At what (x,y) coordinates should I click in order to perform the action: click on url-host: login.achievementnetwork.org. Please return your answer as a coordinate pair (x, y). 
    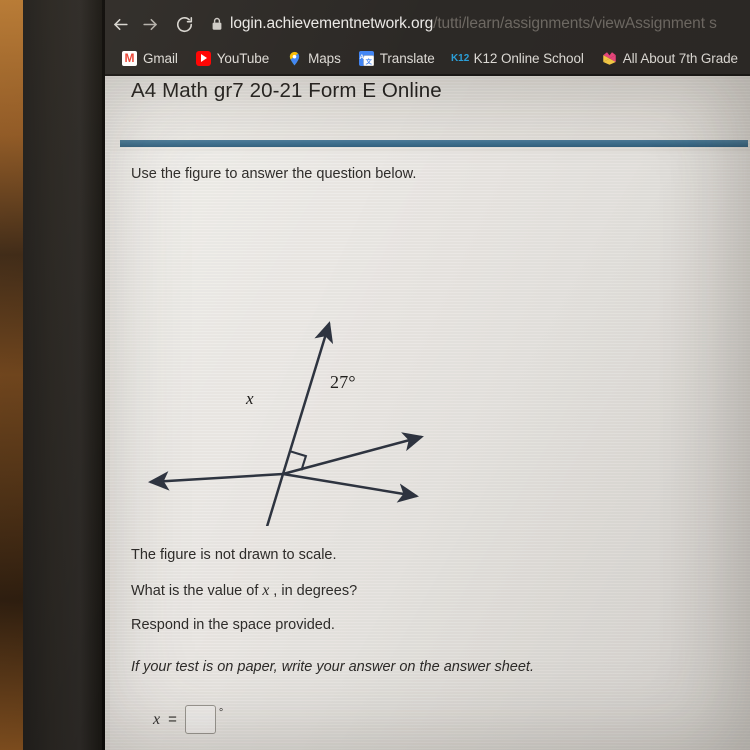
    Looking at the image, I should click on (332, 23).